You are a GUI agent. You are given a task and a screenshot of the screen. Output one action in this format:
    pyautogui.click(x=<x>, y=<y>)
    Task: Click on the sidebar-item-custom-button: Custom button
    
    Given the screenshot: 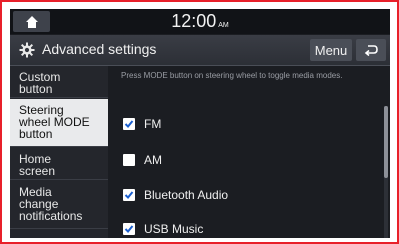 What is the action you would take?
    pyautogui.click(x=59, y=82)
    